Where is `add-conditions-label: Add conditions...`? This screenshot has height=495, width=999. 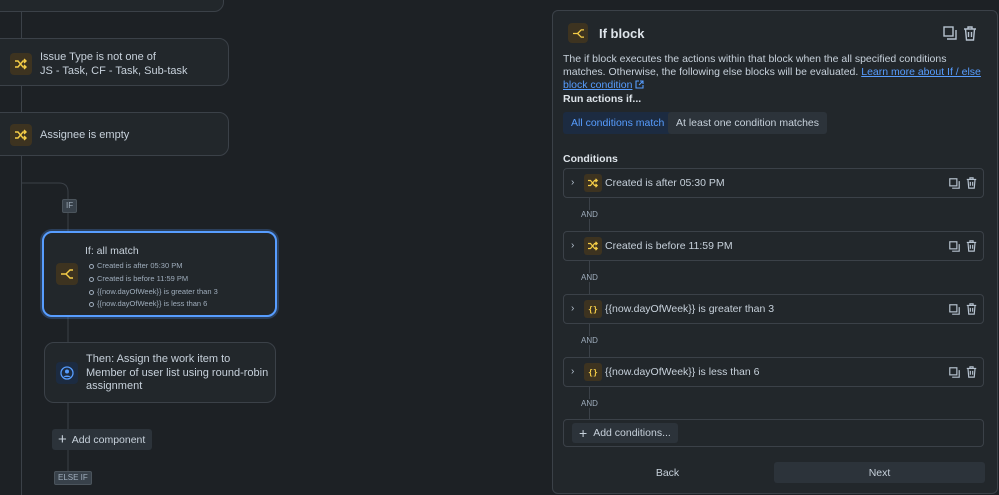
add-conditions-label: Add conditions... is located at coordinates (632, 433).